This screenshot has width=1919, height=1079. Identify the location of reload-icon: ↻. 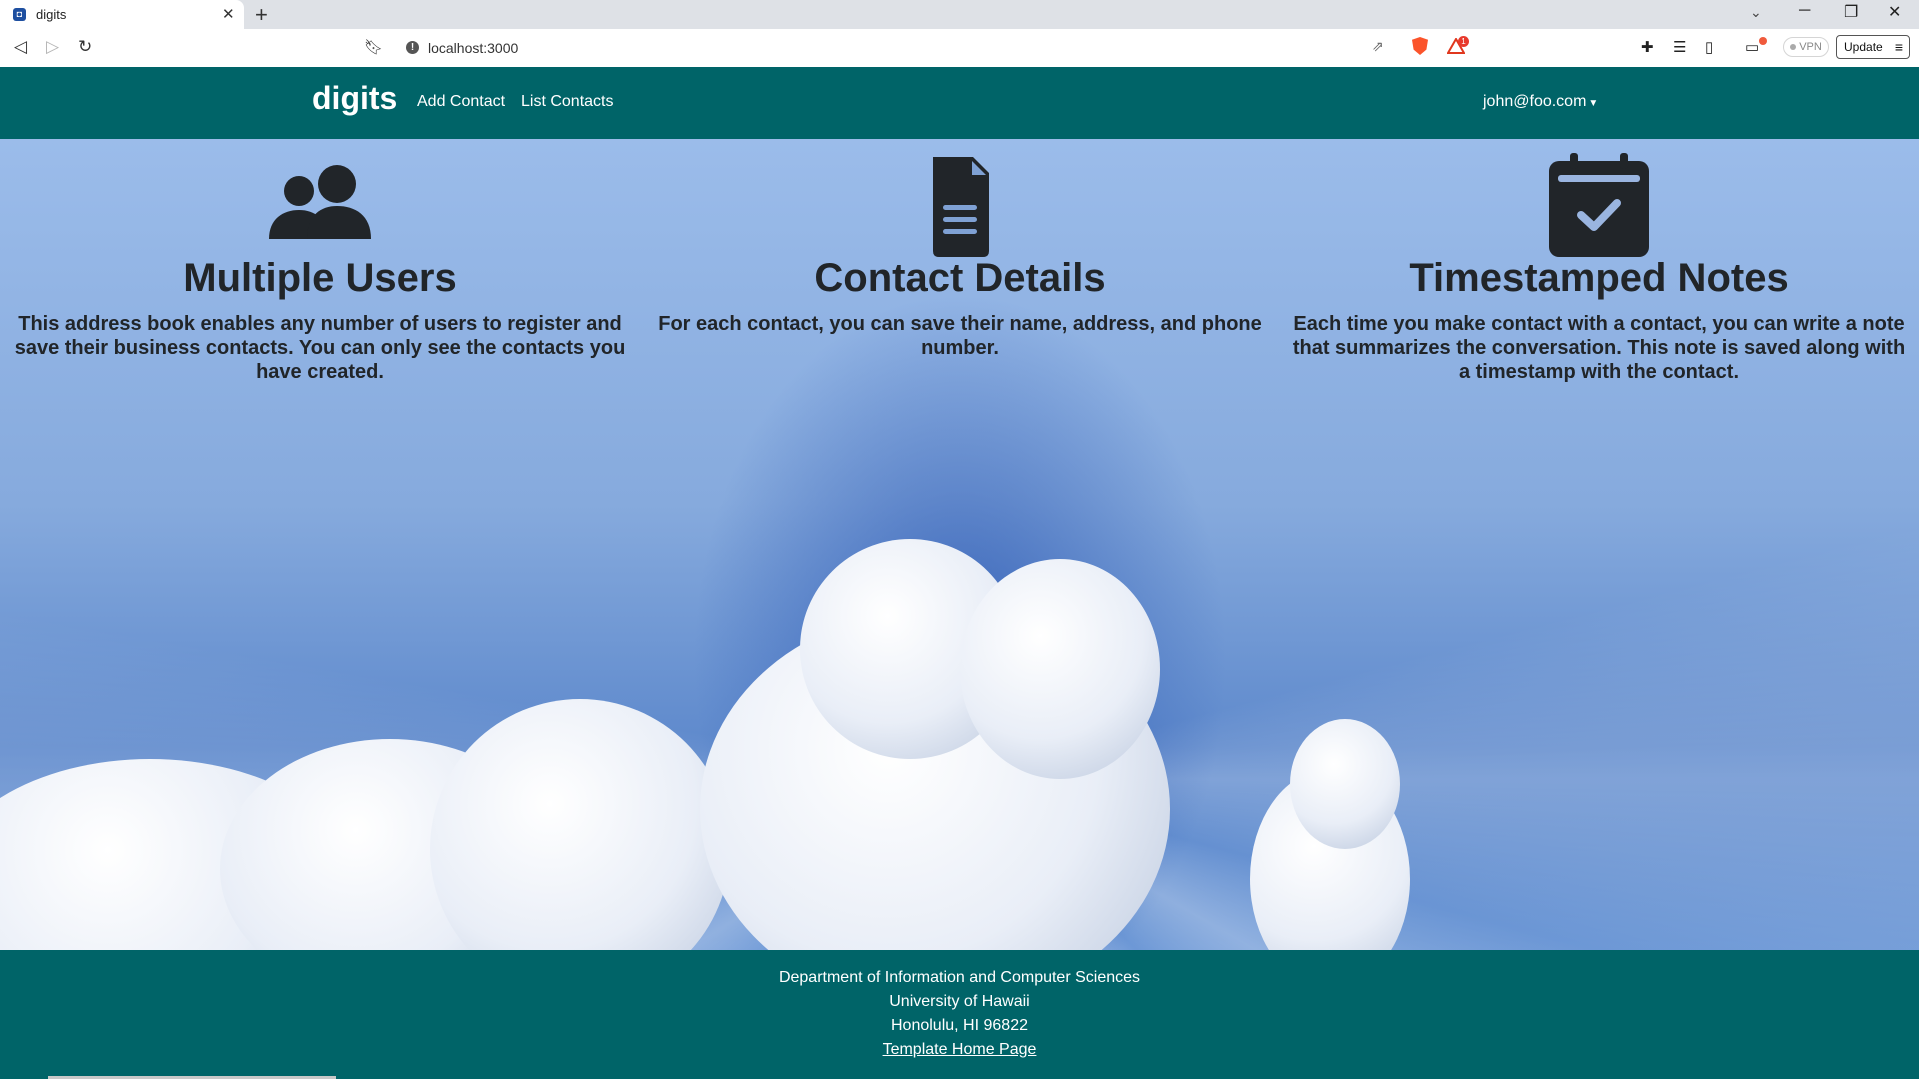
(85, 47).